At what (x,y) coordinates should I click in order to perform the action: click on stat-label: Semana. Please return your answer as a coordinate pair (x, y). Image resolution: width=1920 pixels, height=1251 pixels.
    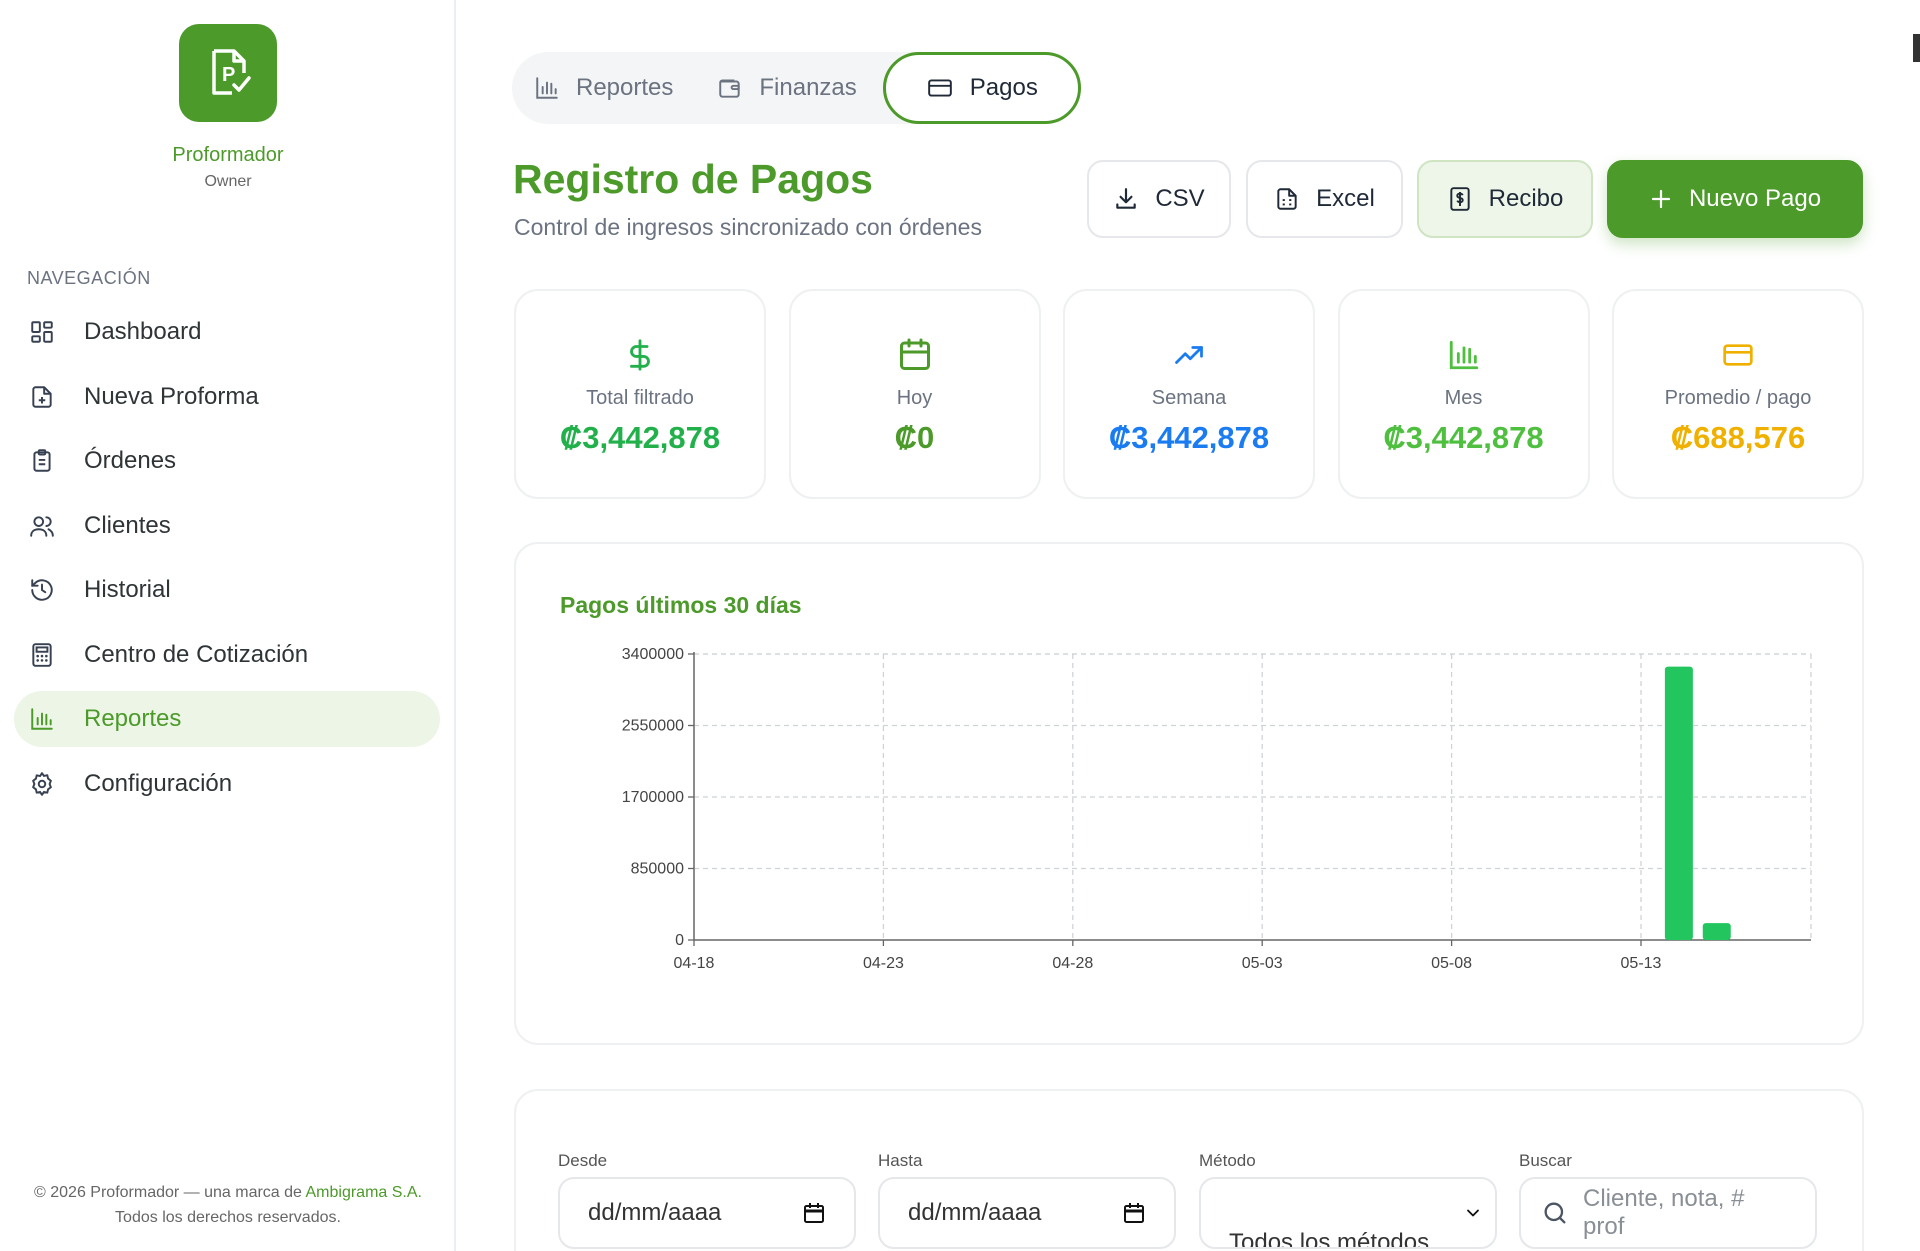
    Looking at the image, I should click on (1189, 398).